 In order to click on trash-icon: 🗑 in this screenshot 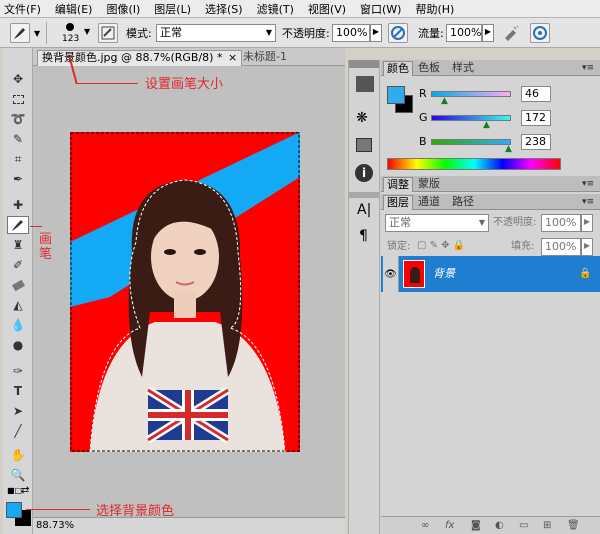, I will do `click(573, 526)`.